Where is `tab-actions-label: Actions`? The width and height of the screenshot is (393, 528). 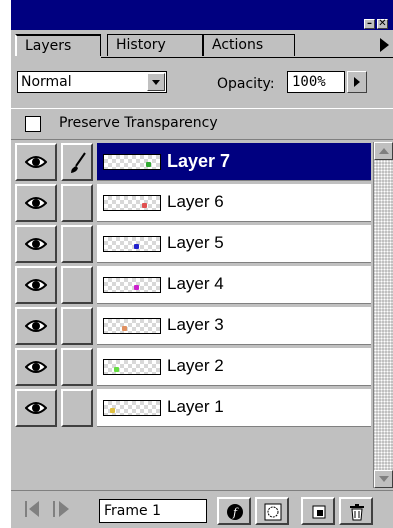
tab-actions-label: Actions is located at coordinates (238, 45).